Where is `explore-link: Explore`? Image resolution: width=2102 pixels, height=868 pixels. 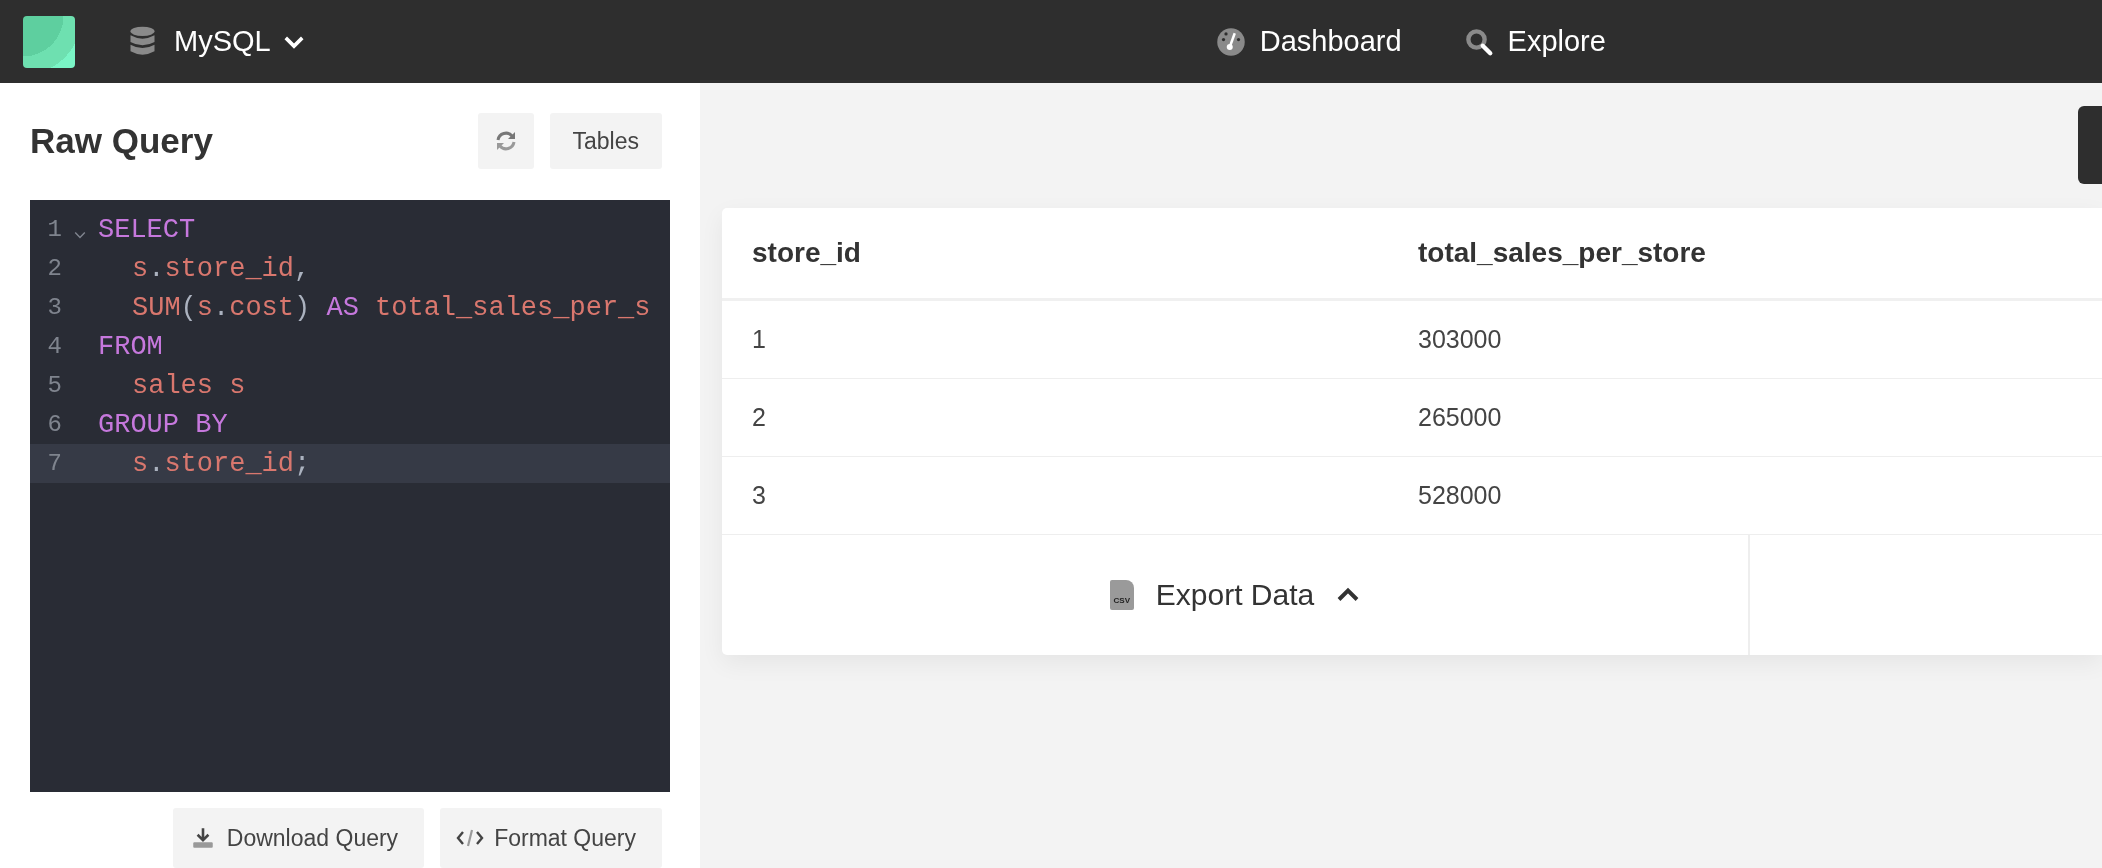
explore-link: Explore is located at coordinates (1534, 41).